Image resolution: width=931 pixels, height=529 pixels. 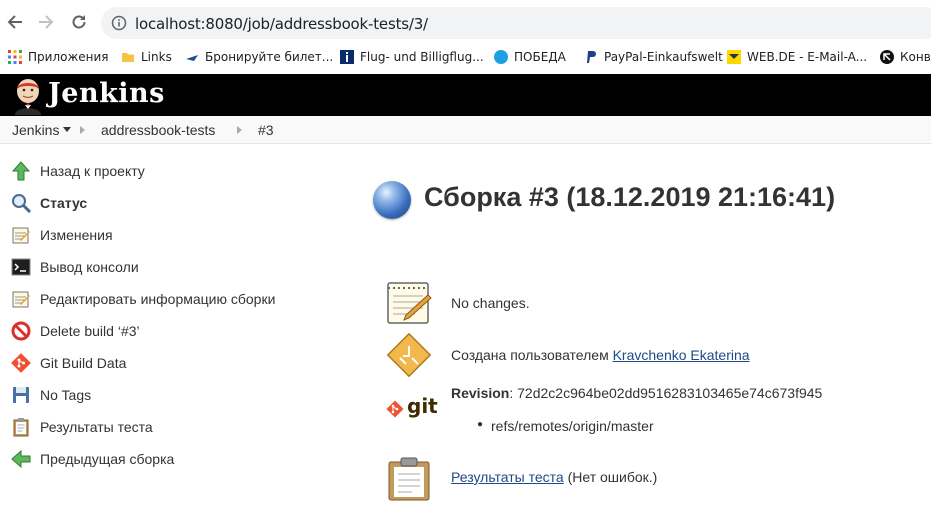 What do you see at coordinates (630, 197) in the screenshot?
I see `page-title: Сборка #3 (18.12.2019 21:16:41)` at bounding box center [630, 197].